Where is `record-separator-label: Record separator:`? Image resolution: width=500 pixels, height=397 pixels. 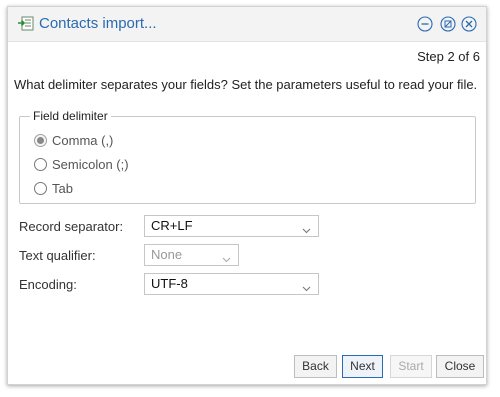
record-separator-label: Record separator: is located at coordinates (71, 226).